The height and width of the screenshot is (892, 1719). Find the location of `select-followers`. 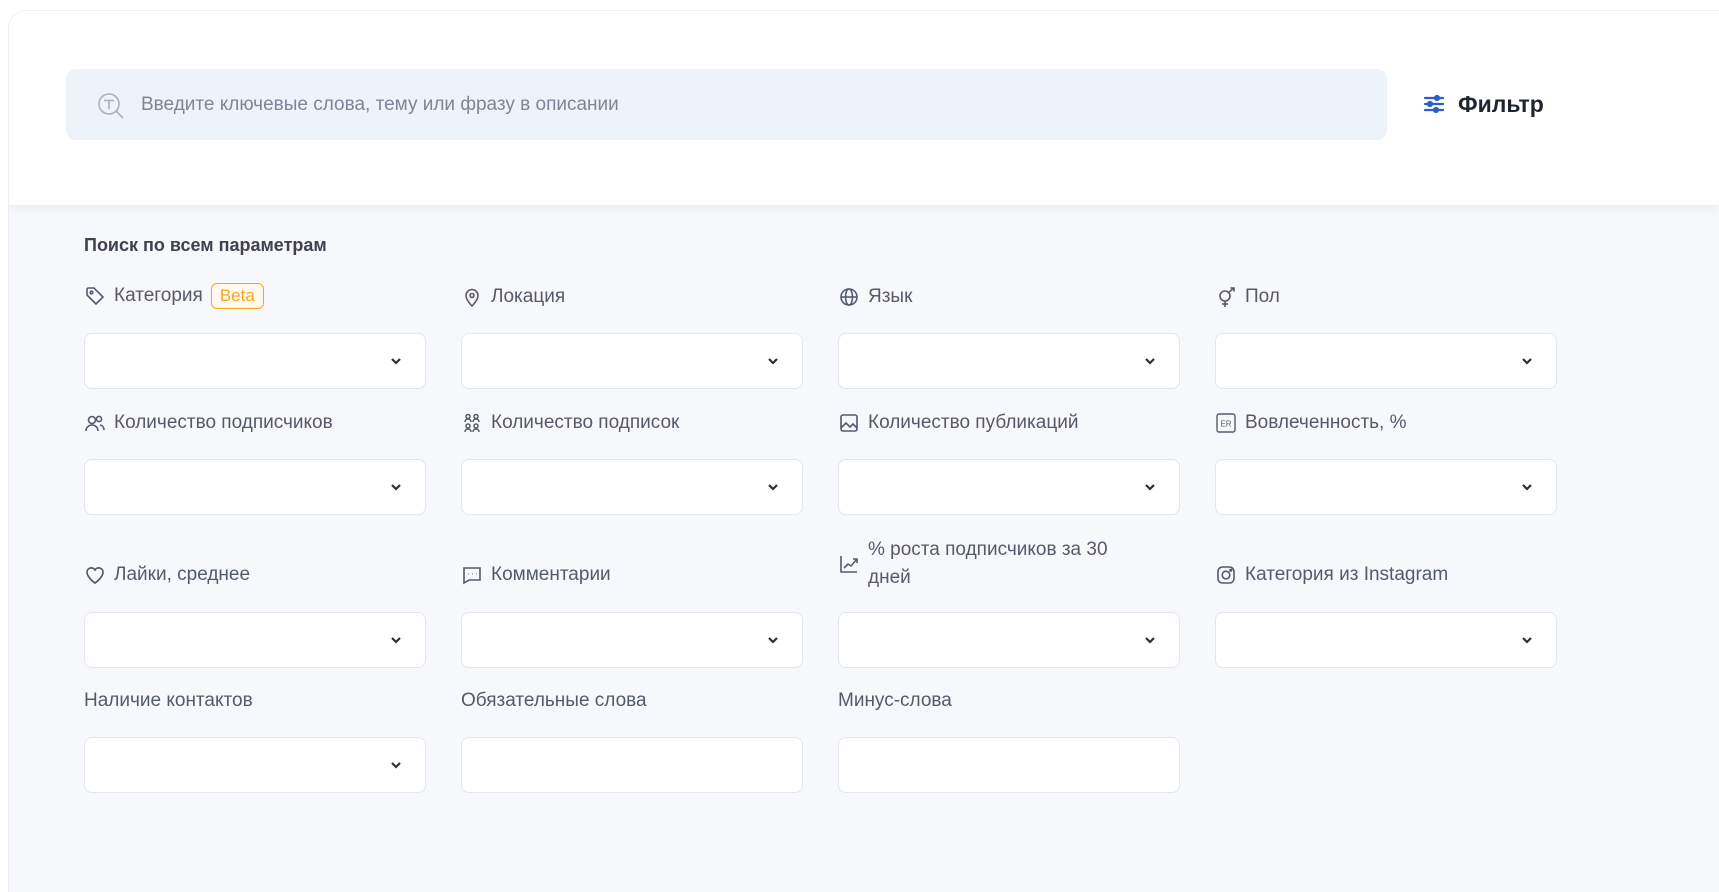

select-followers is located at coordinates (255, 487).